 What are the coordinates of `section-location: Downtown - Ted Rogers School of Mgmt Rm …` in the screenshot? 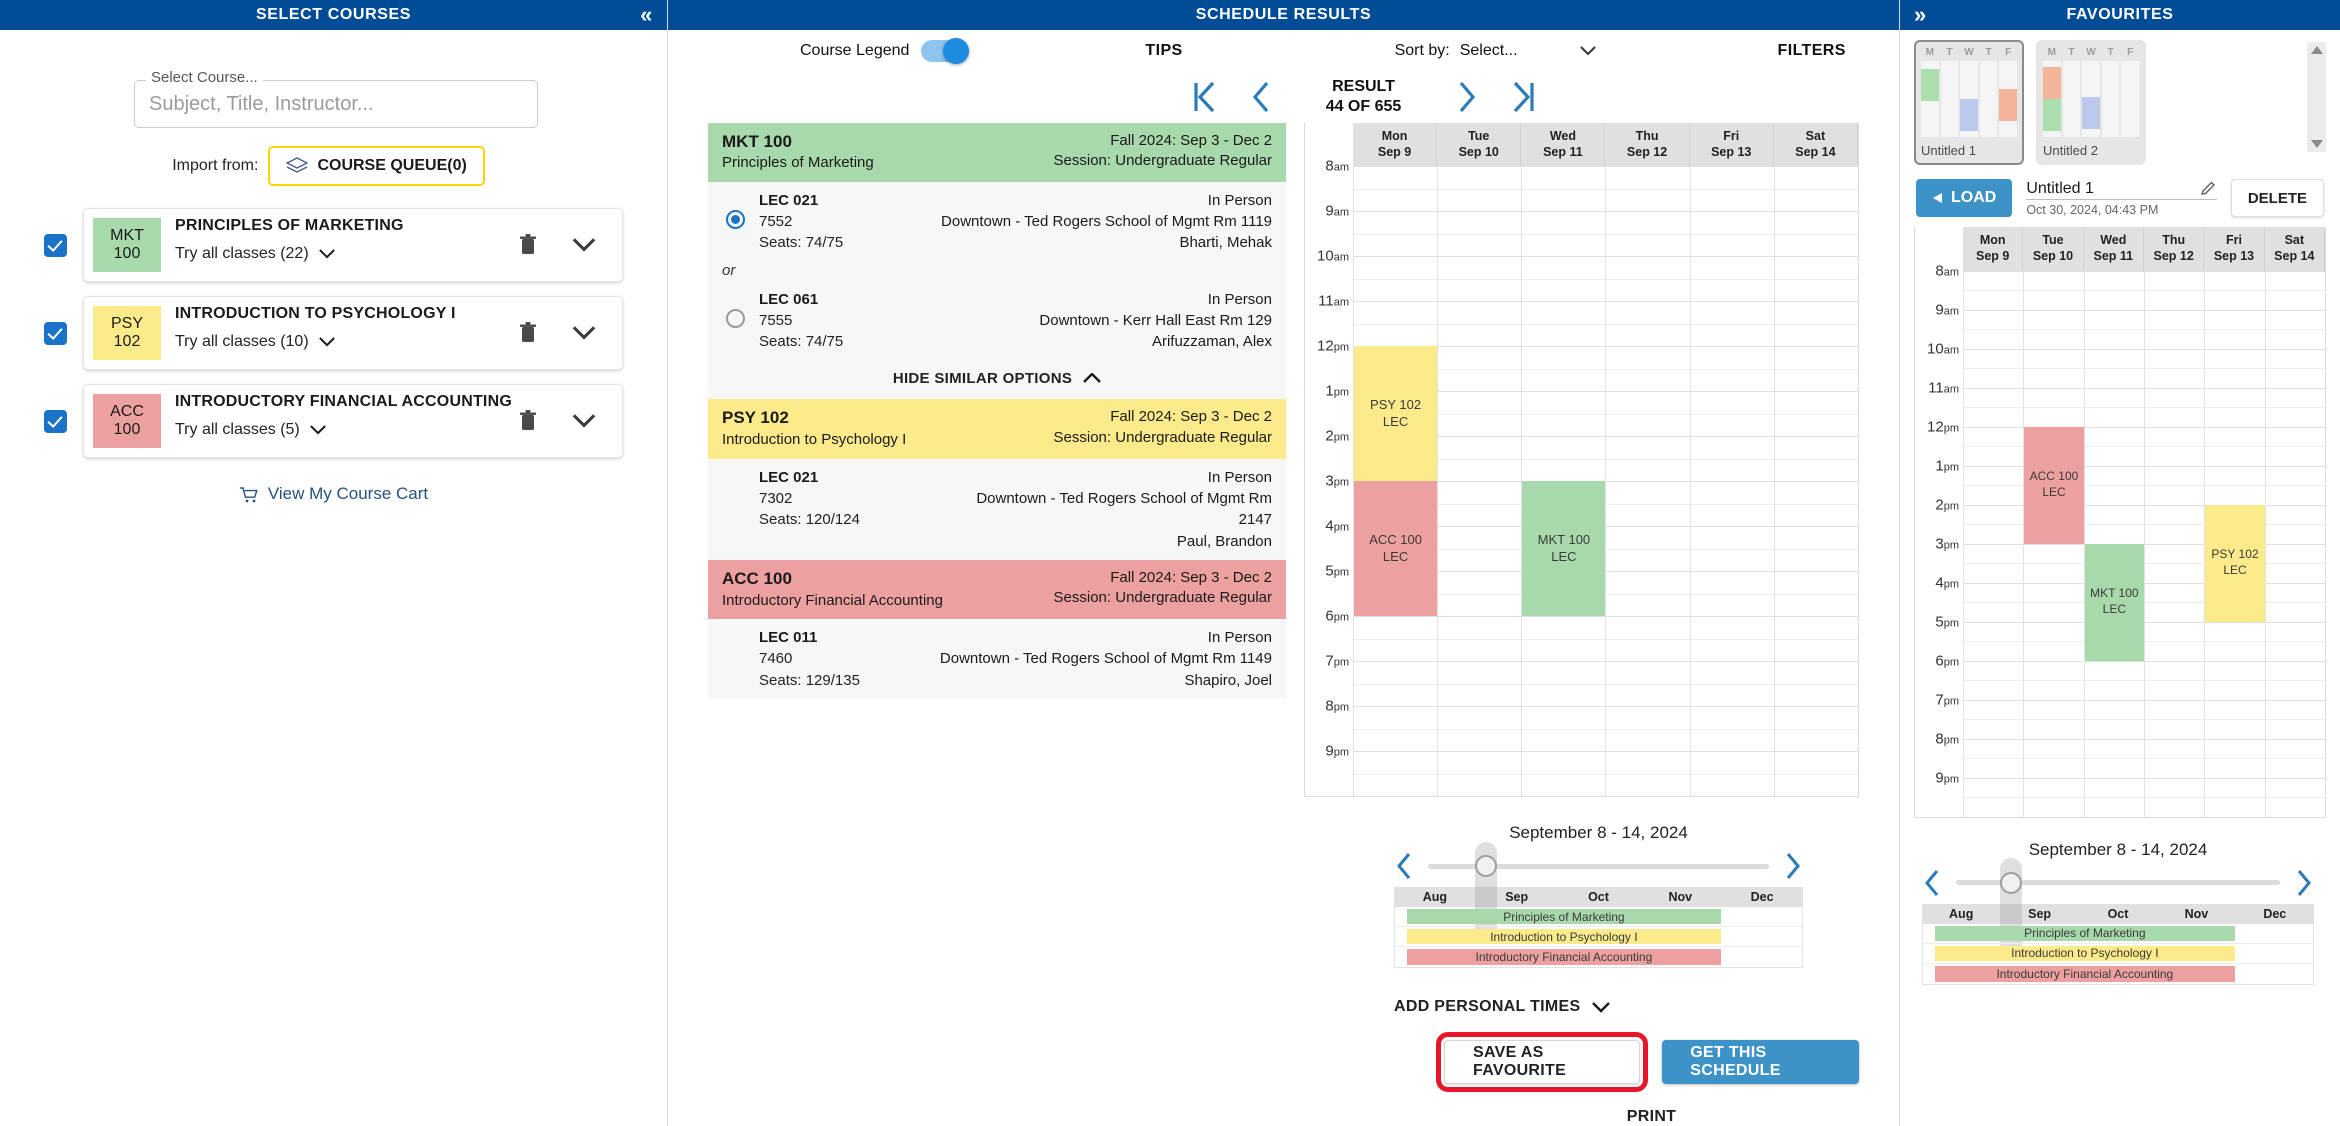 It's located at (1124, 509).